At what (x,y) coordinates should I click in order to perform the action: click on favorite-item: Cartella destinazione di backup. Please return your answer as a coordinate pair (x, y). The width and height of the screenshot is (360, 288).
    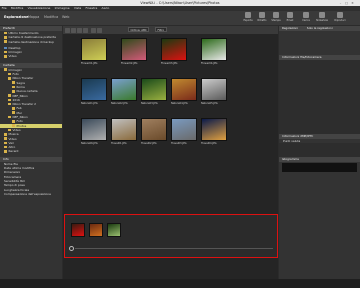
    Looking at the image, I should click on (31, 42).